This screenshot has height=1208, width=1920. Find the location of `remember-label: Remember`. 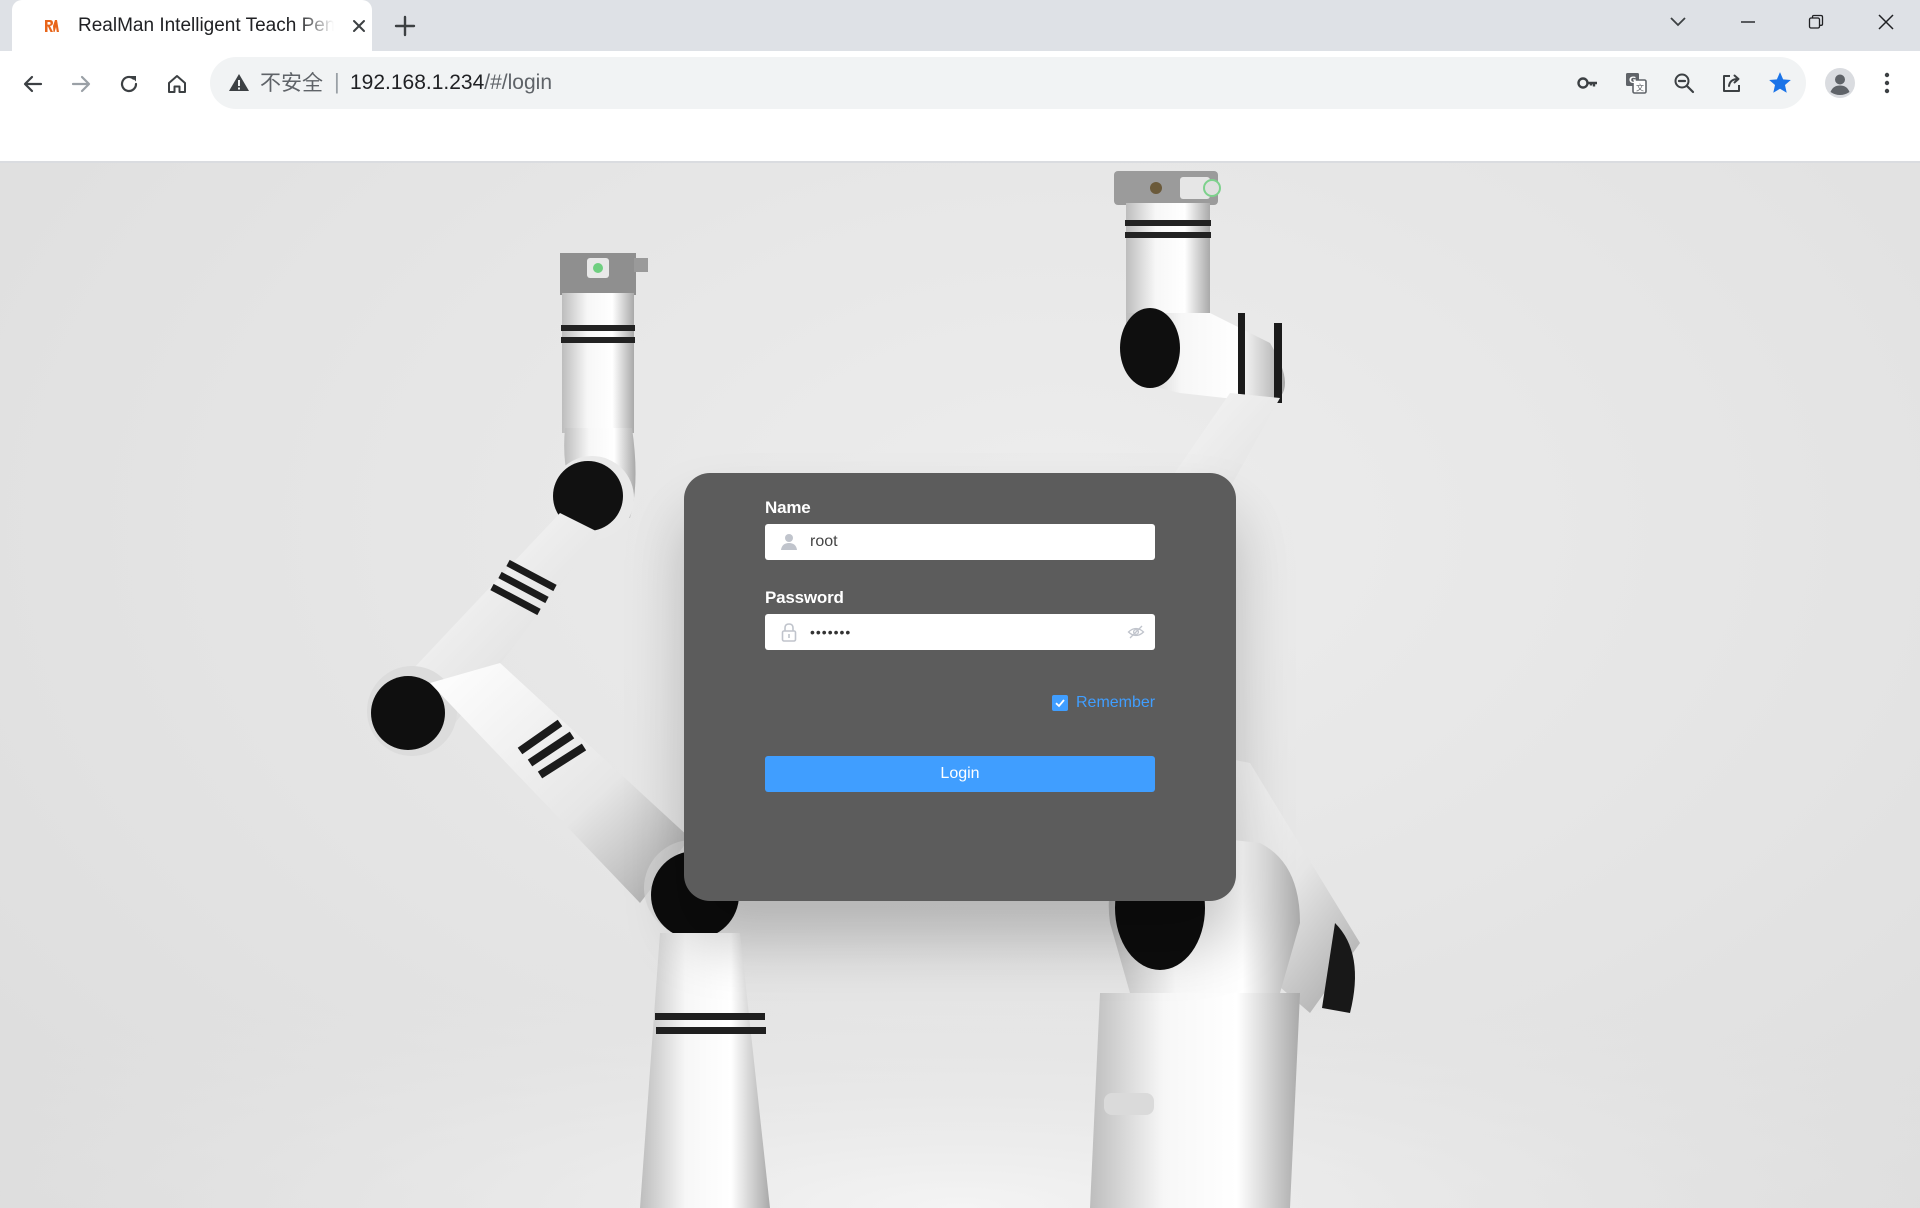

remember-label: Remember is located at coordinates (1115, 703).